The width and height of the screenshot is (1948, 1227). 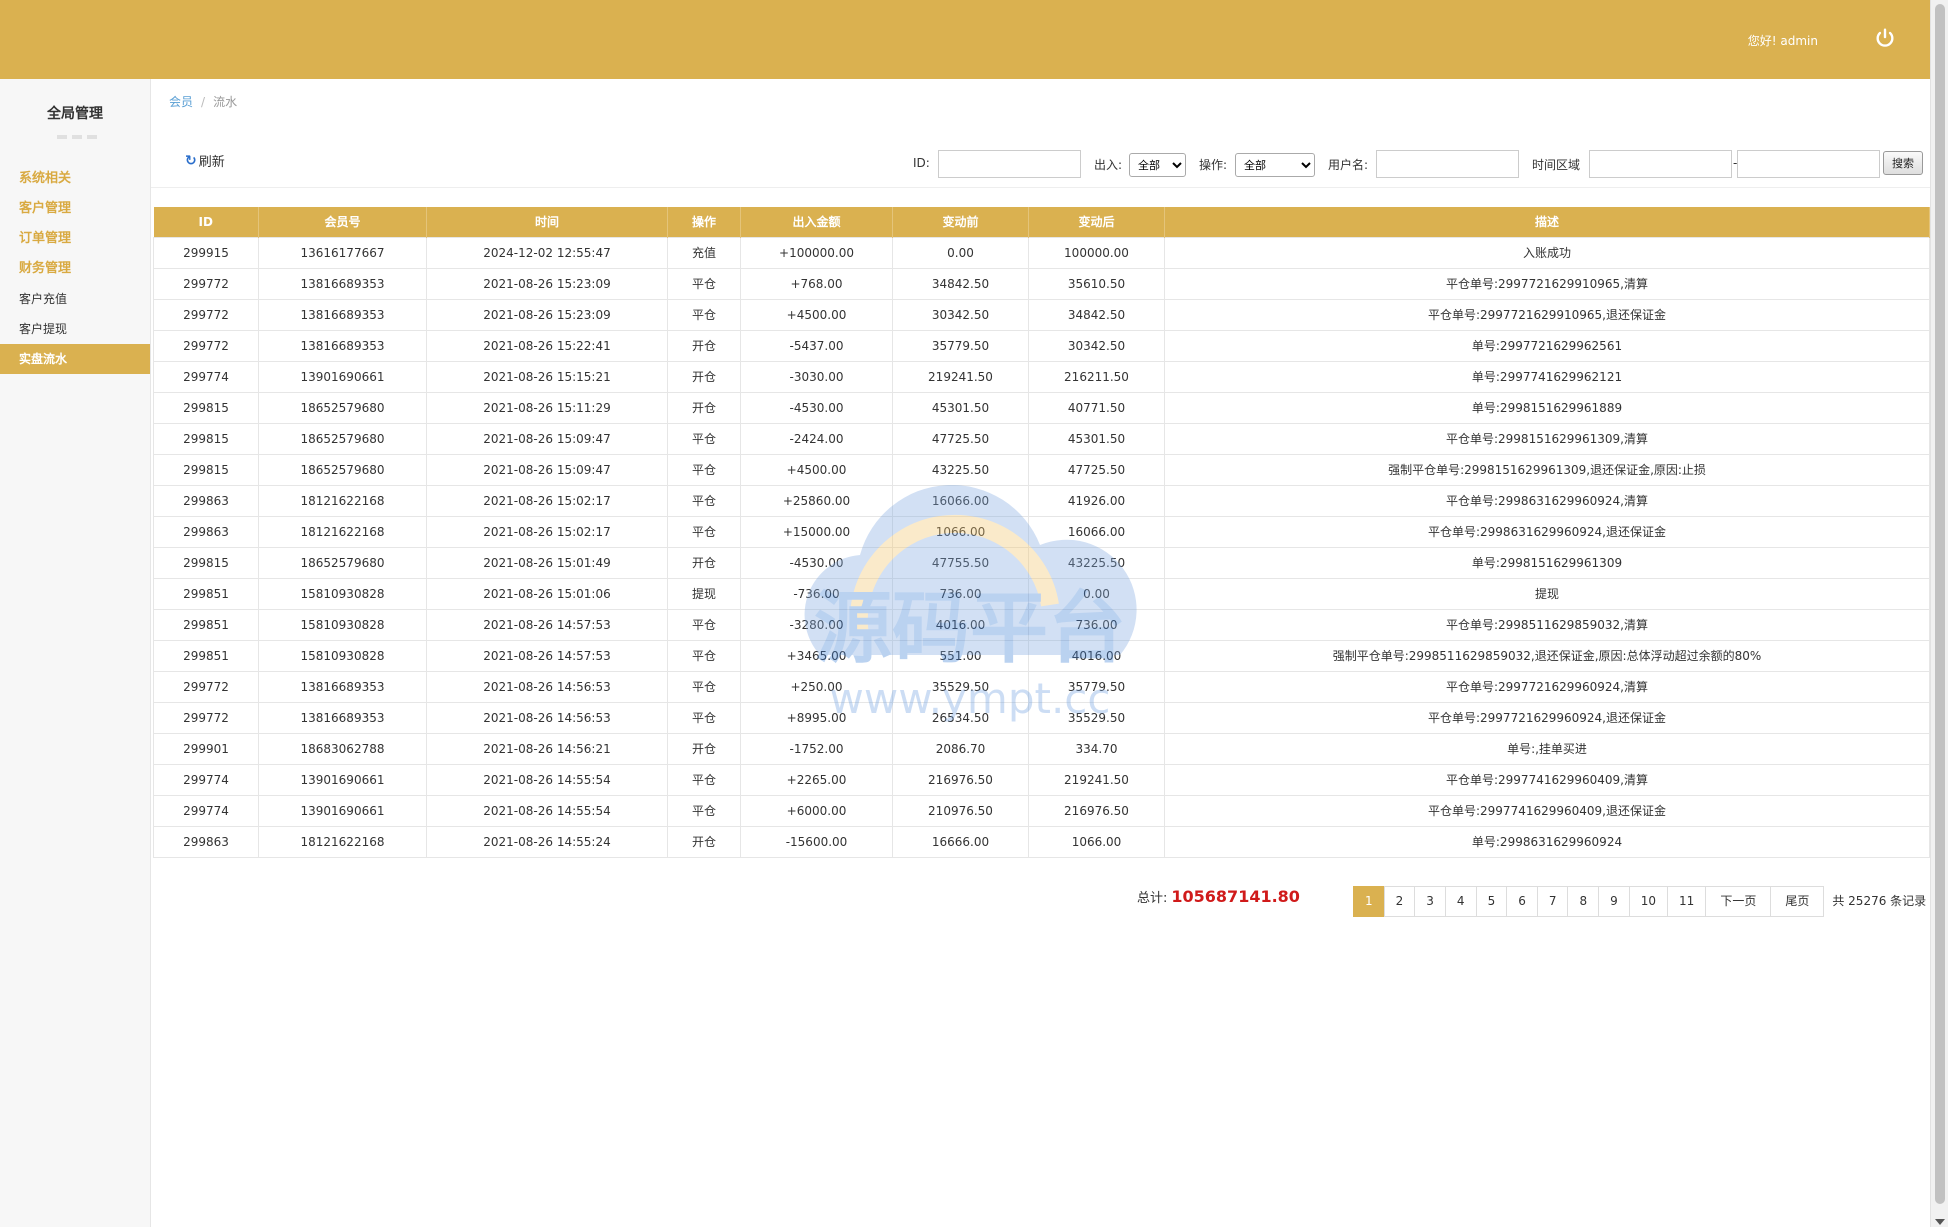 I want to click on cell-member: 18121622168, so click(x=342, y=500).